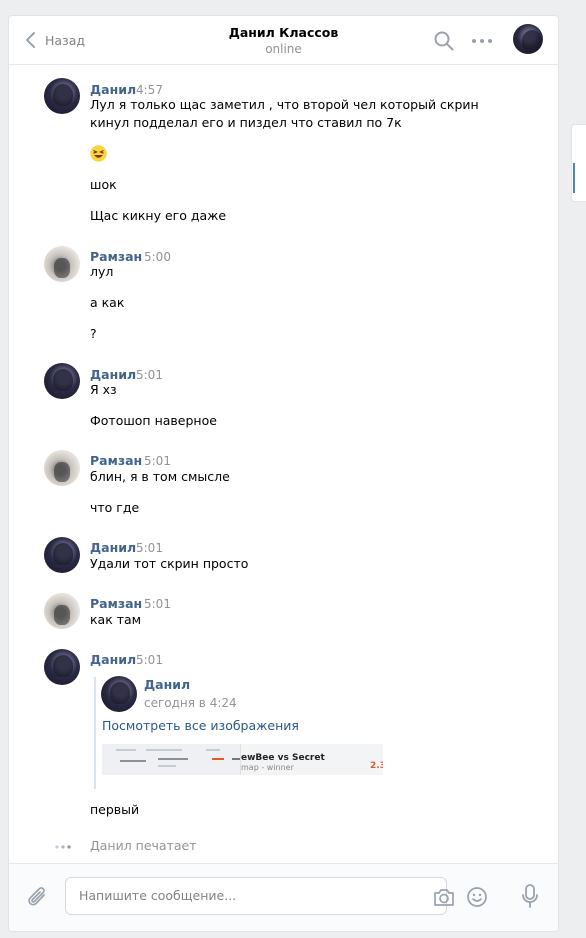 This screenshot has height=938, width=586. I want to click on microphone-icon, so click(530, 897).